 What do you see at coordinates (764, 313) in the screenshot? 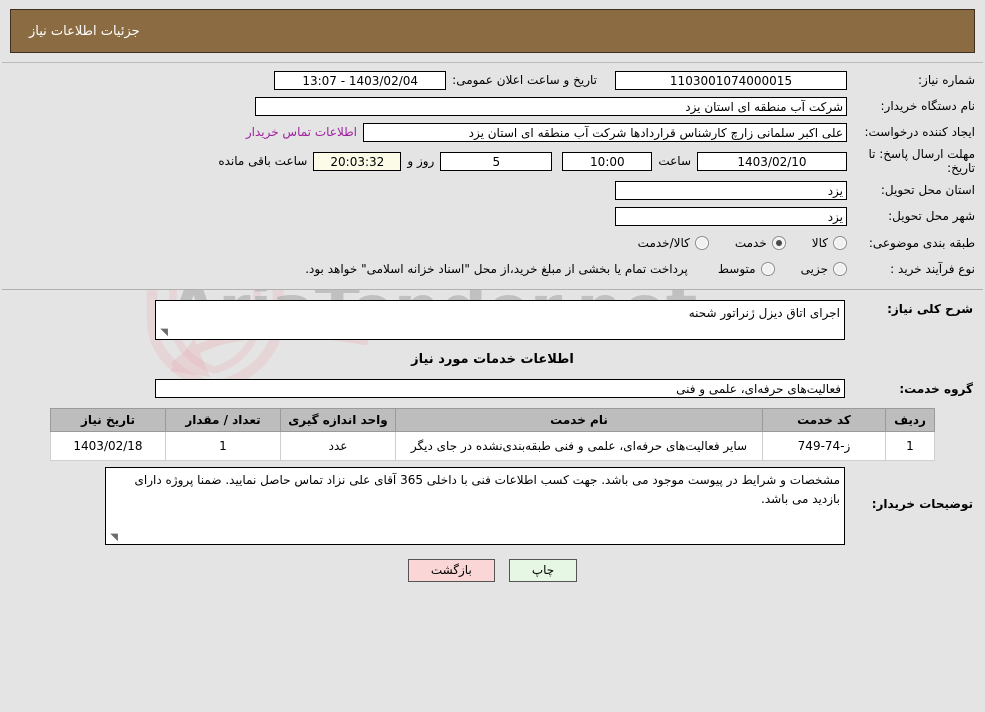
I see `general-description-value: اجرای اتاق دیزل ژنراتور شحنه` at bounding box center [764, 313].